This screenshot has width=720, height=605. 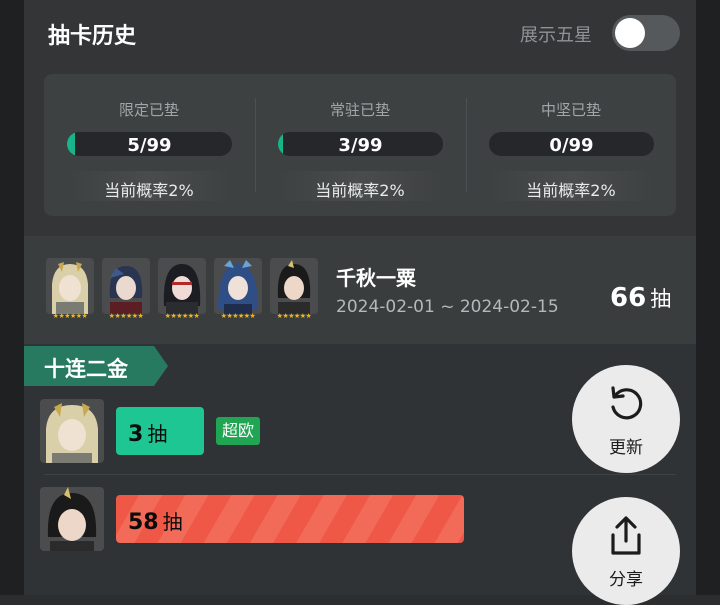 What do you see at coordinates (359, 110) in the screenshot?
I see `stat-title: 常驻已垫` at bounding box center [359, 110].